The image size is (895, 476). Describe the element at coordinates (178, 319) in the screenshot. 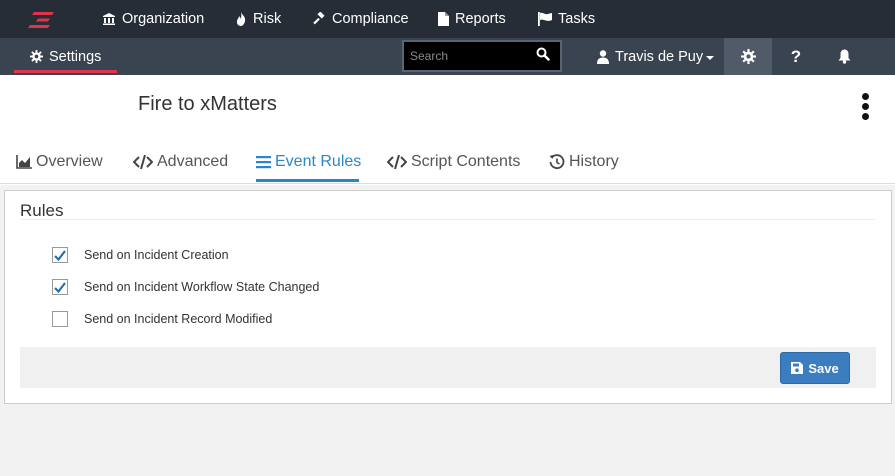

I see `rule-label: Send on Incident Record Modified` at that location.